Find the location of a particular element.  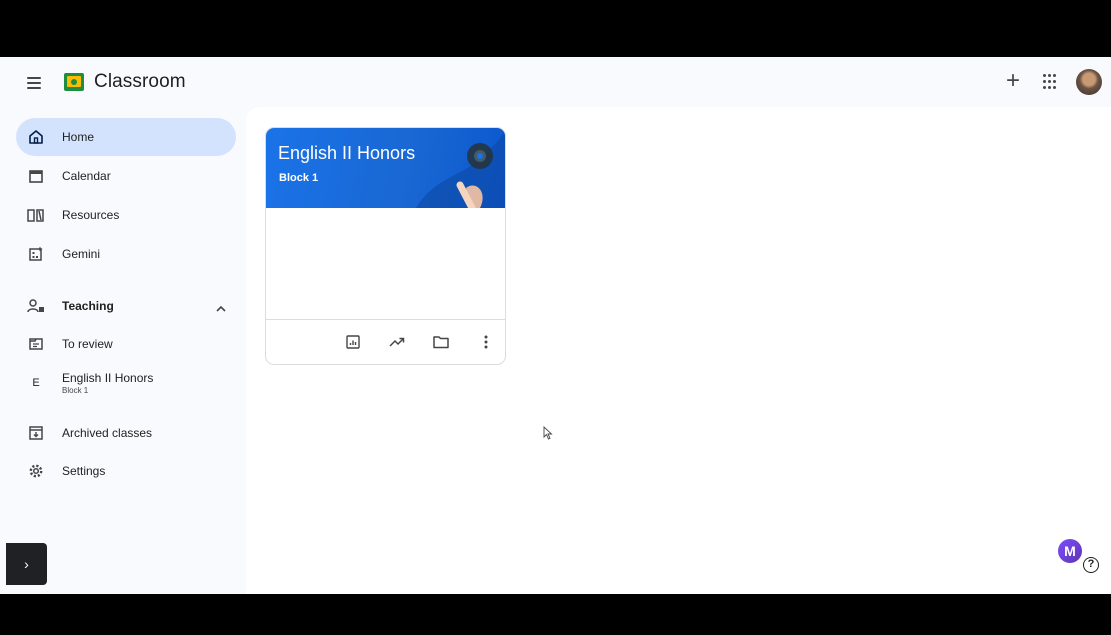

gradebook-icon is located at coordinates (353, 342).